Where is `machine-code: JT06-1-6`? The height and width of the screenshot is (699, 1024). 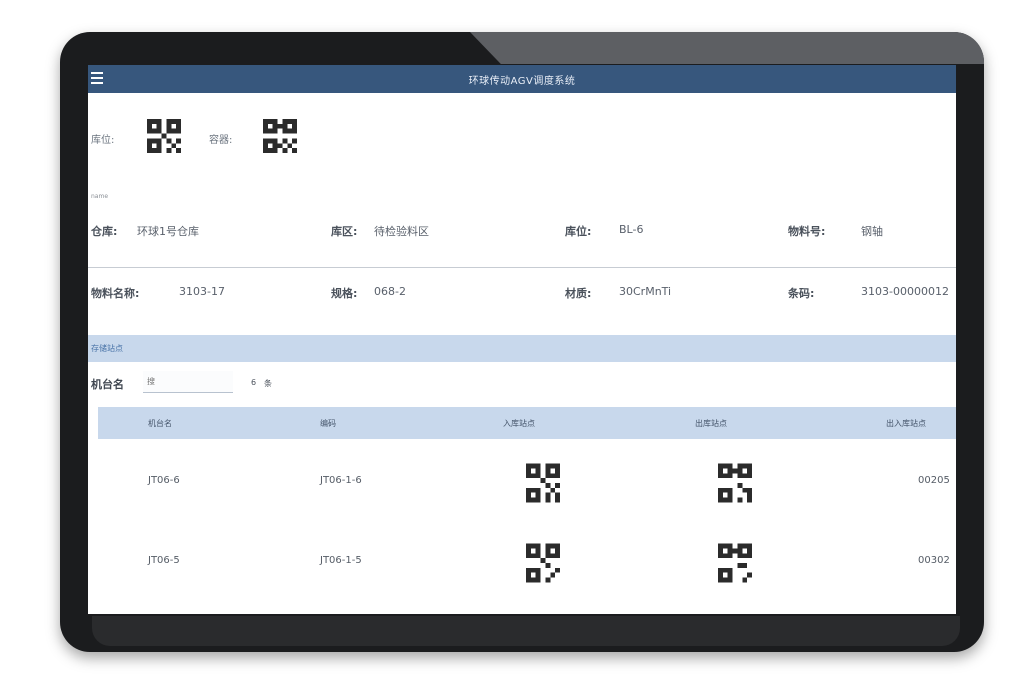
machine-code: JT06-1-6 is located at coordinates (341, 480).